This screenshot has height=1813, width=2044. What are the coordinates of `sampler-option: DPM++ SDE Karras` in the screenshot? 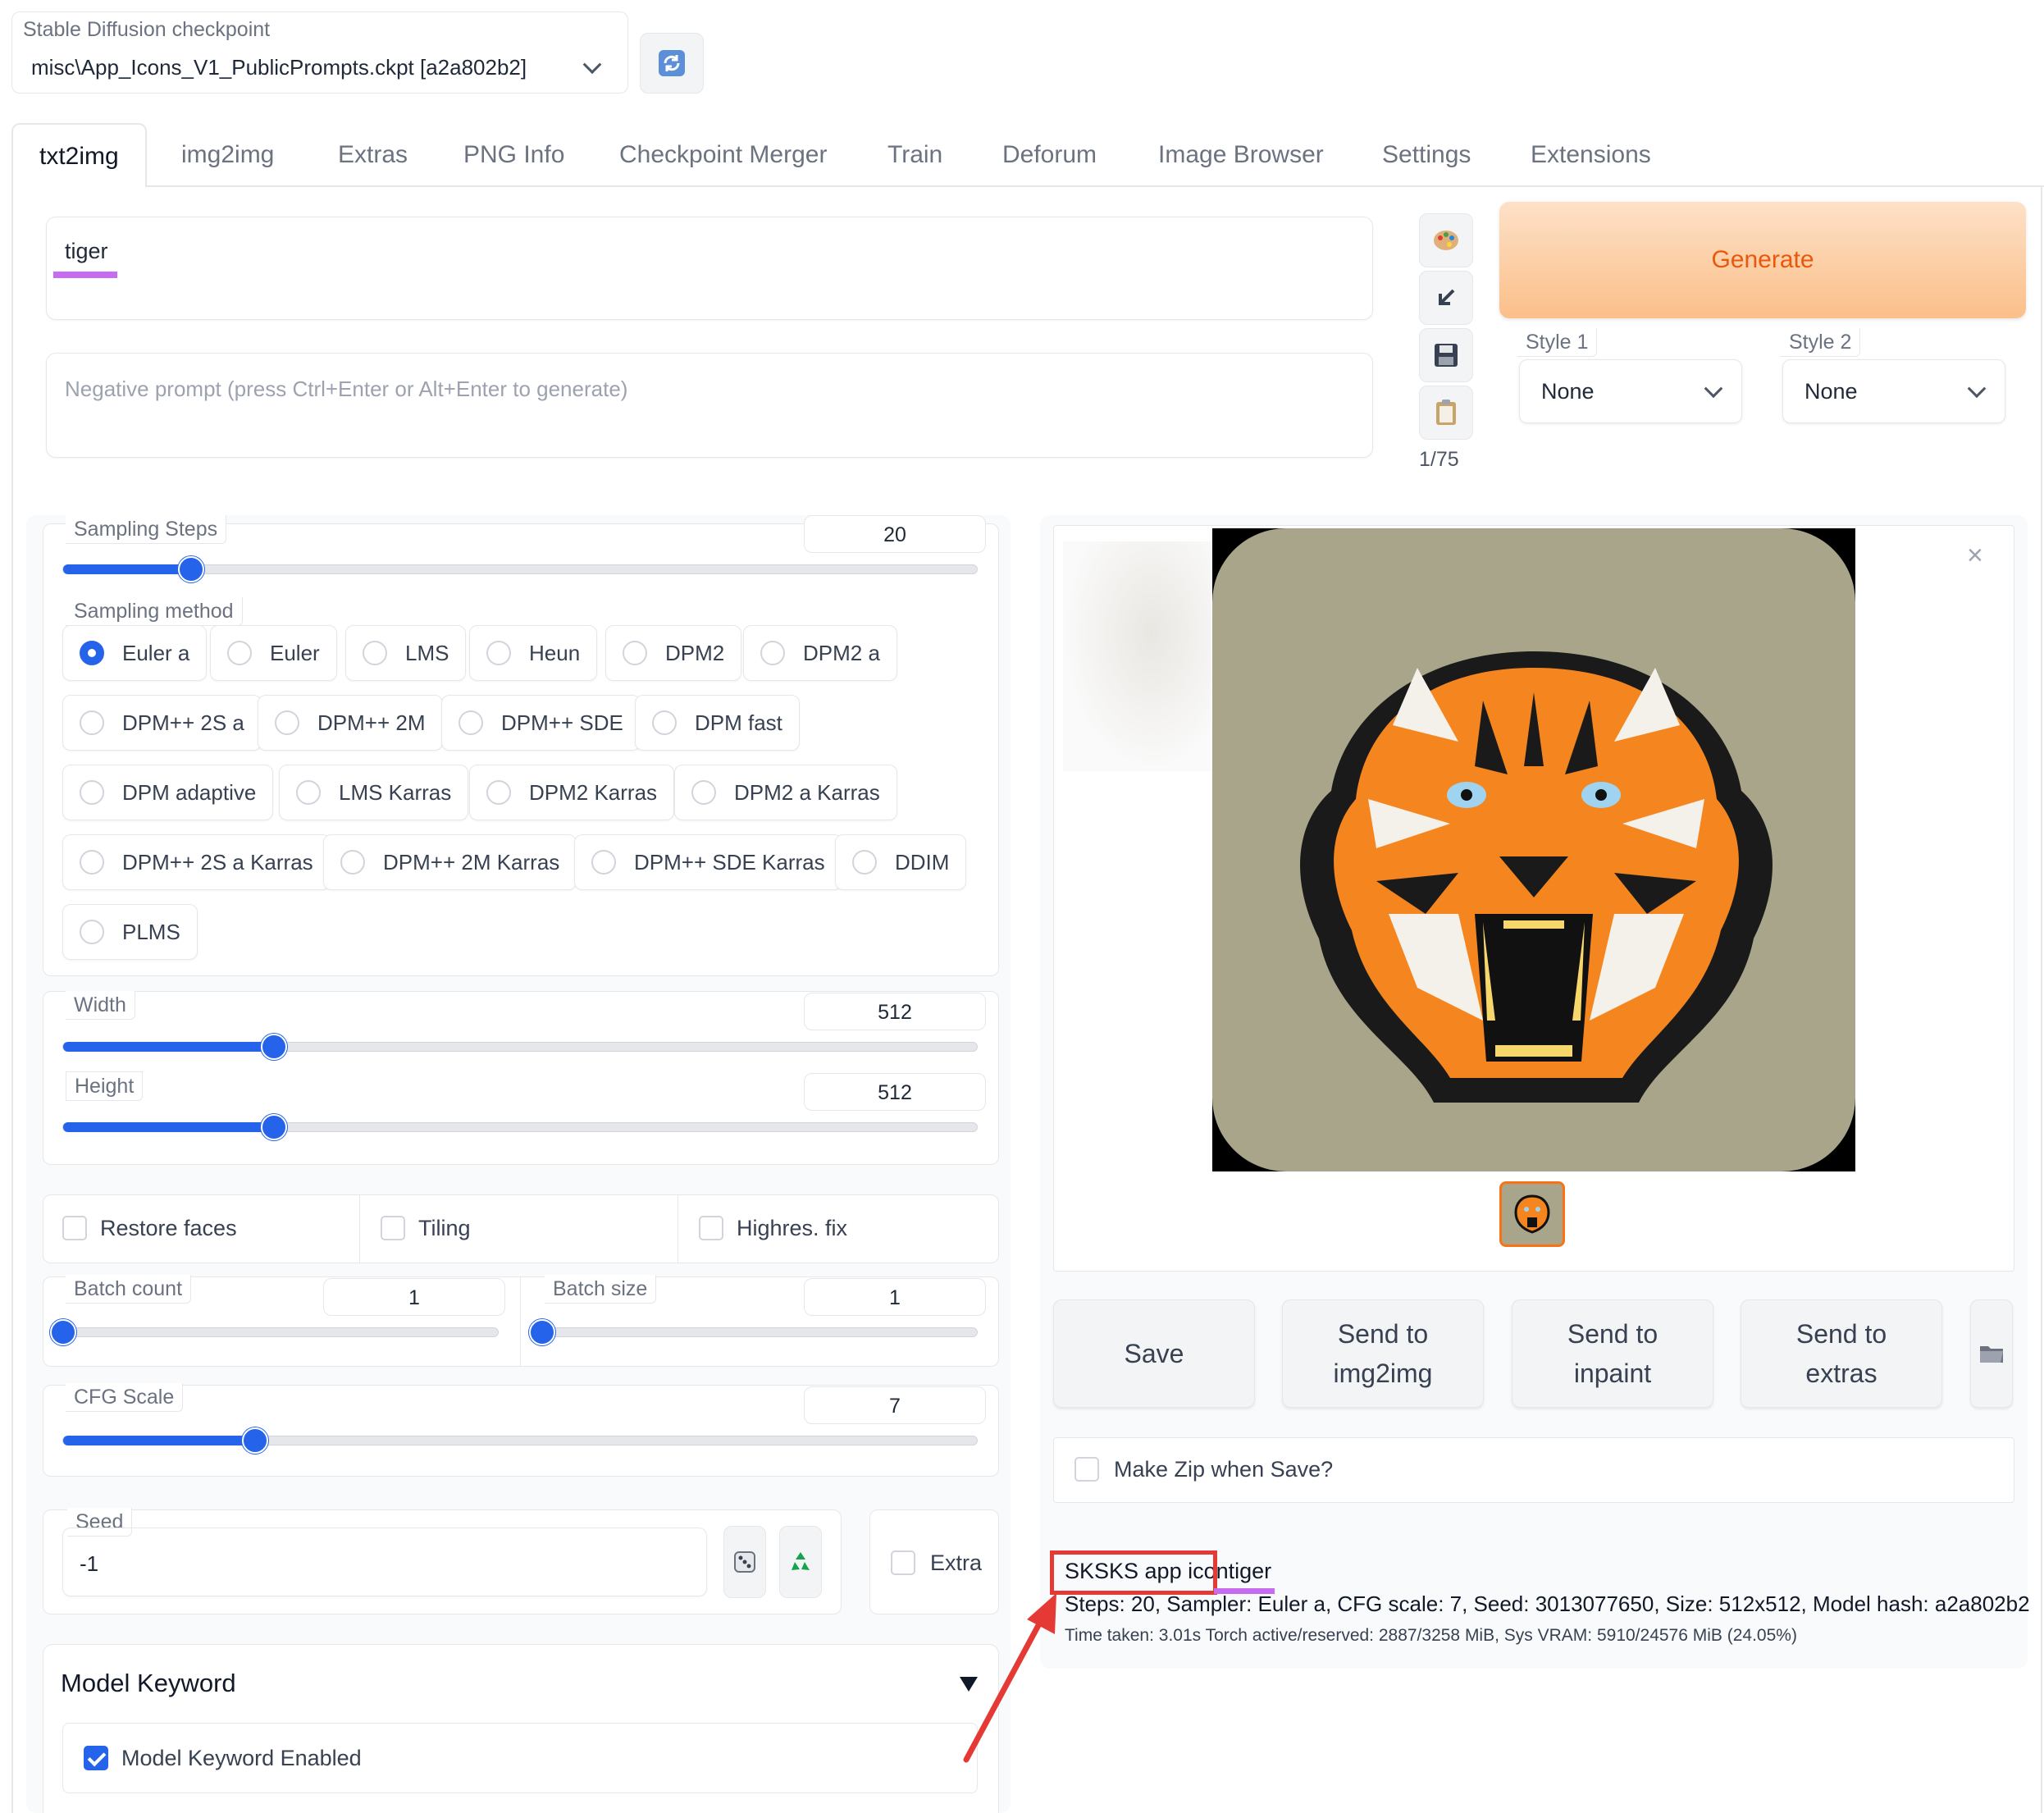 It's located at (708, 862).